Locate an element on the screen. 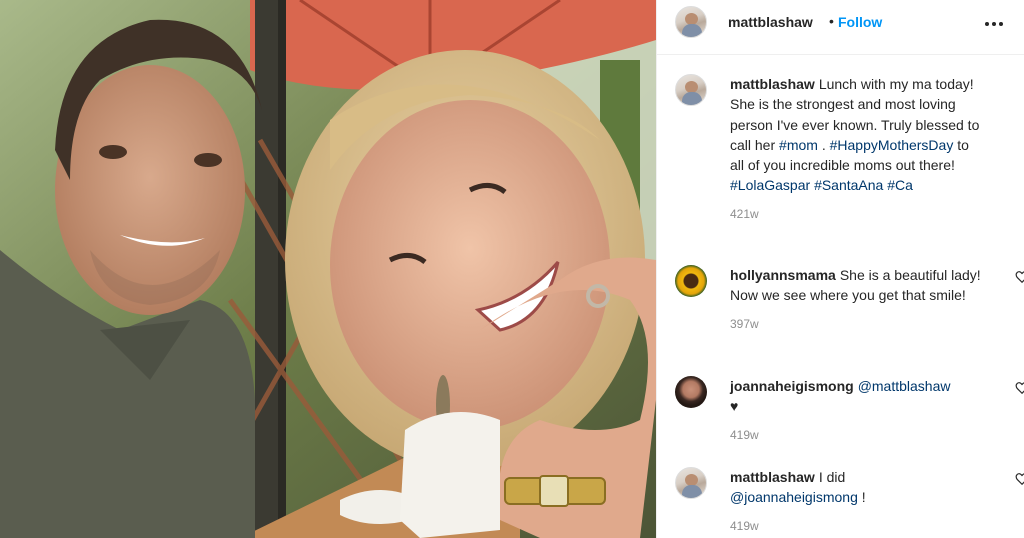 The width and height of the screenshot is (1024, 538). comment-mention: @joannaheigismong is located at coordinates (794, 497).